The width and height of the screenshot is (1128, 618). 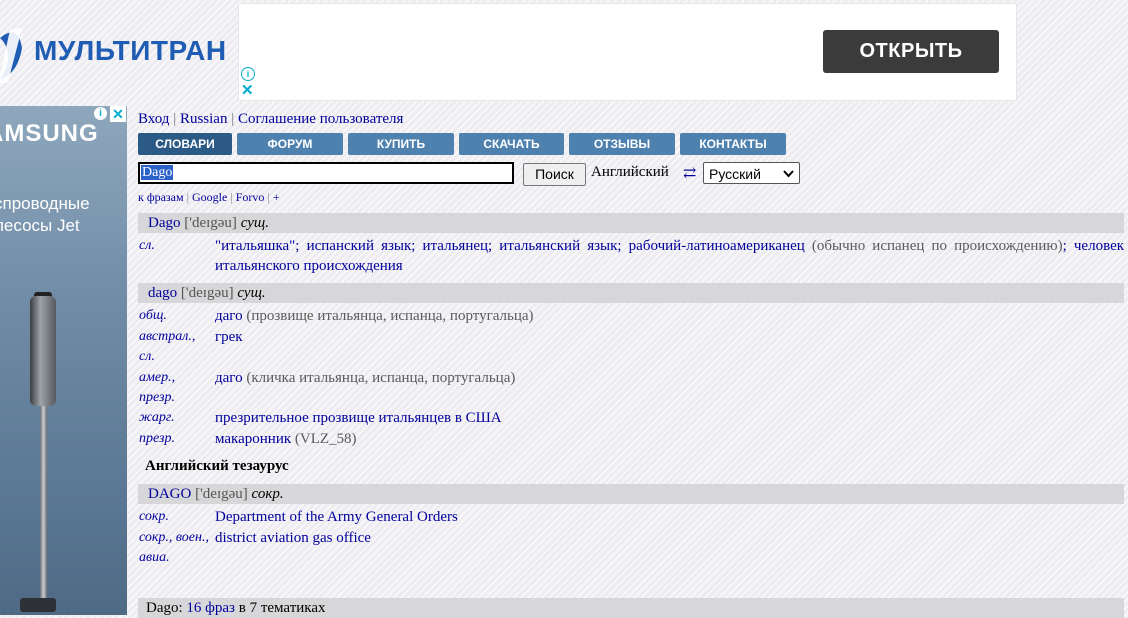 What do you see at coordinates (164, 223) in the screenshot?
I see `entry-word: Dago` at bounding box center [164, 223].